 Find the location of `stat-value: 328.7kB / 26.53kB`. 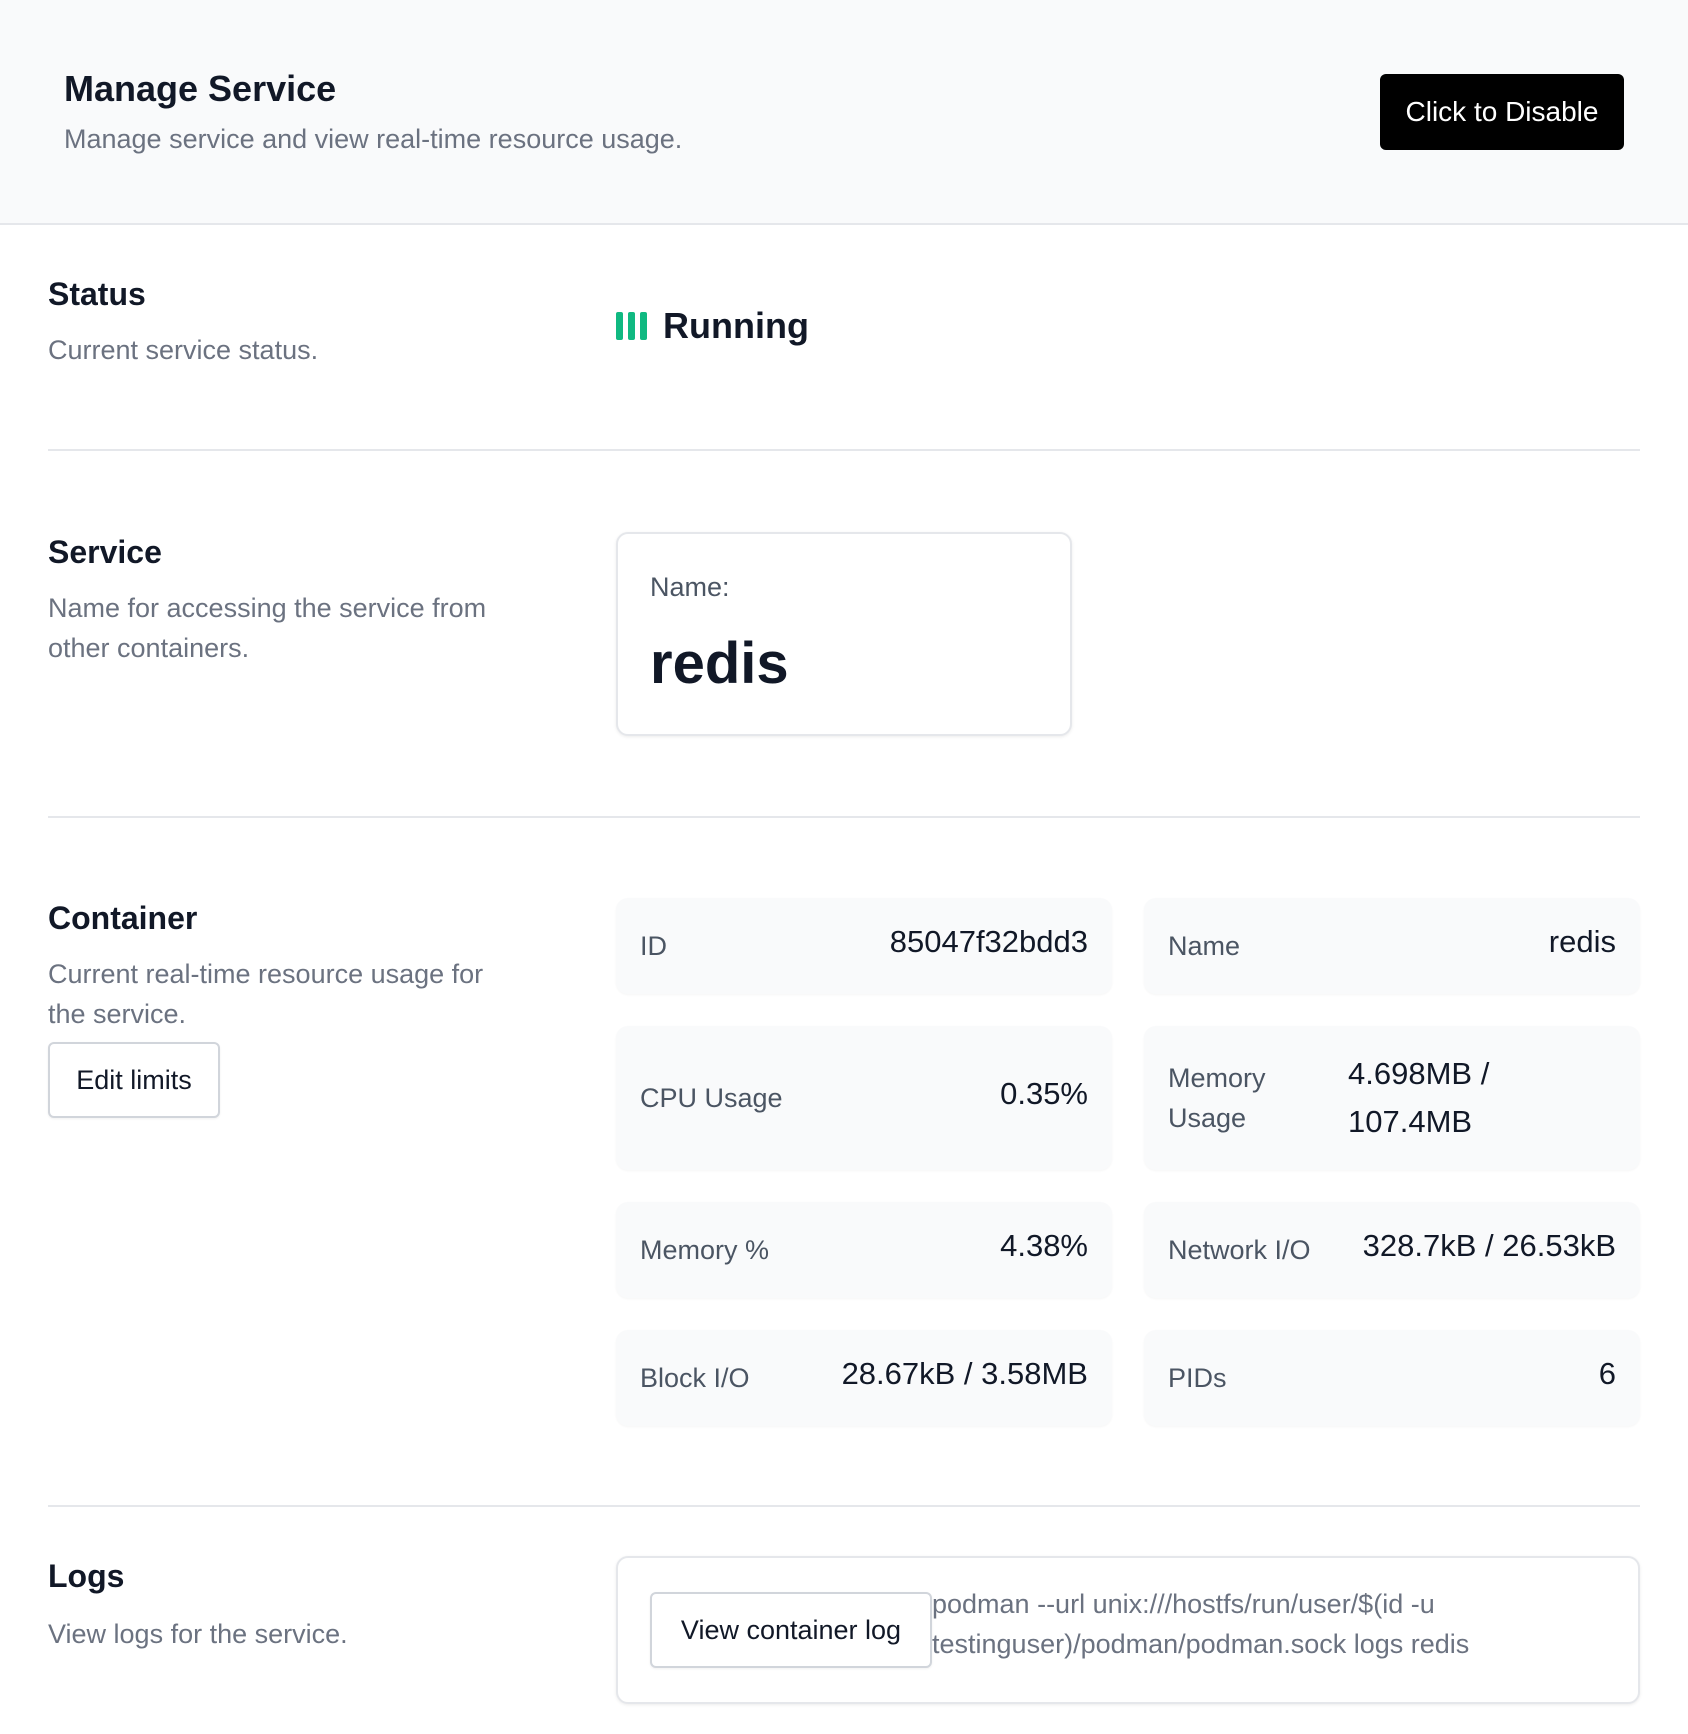

stat-value: 328.7kB / 26.53kB is located at coordinates (1489, 1245).